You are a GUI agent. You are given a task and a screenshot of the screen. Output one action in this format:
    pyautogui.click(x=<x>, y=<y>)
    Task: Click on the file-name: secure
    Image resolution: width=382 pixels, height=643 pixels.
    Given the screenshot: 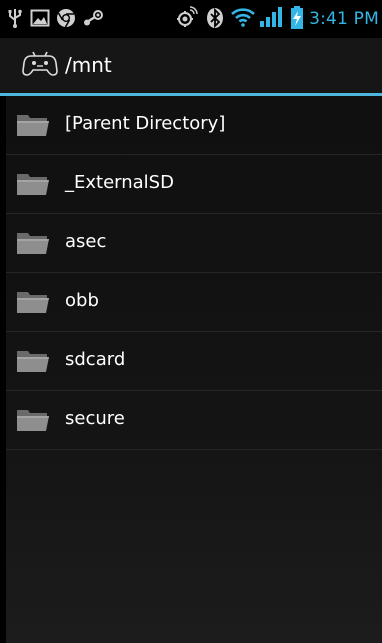 What is the action you would take?
    pyautogui.click(x=95, y=418)
    